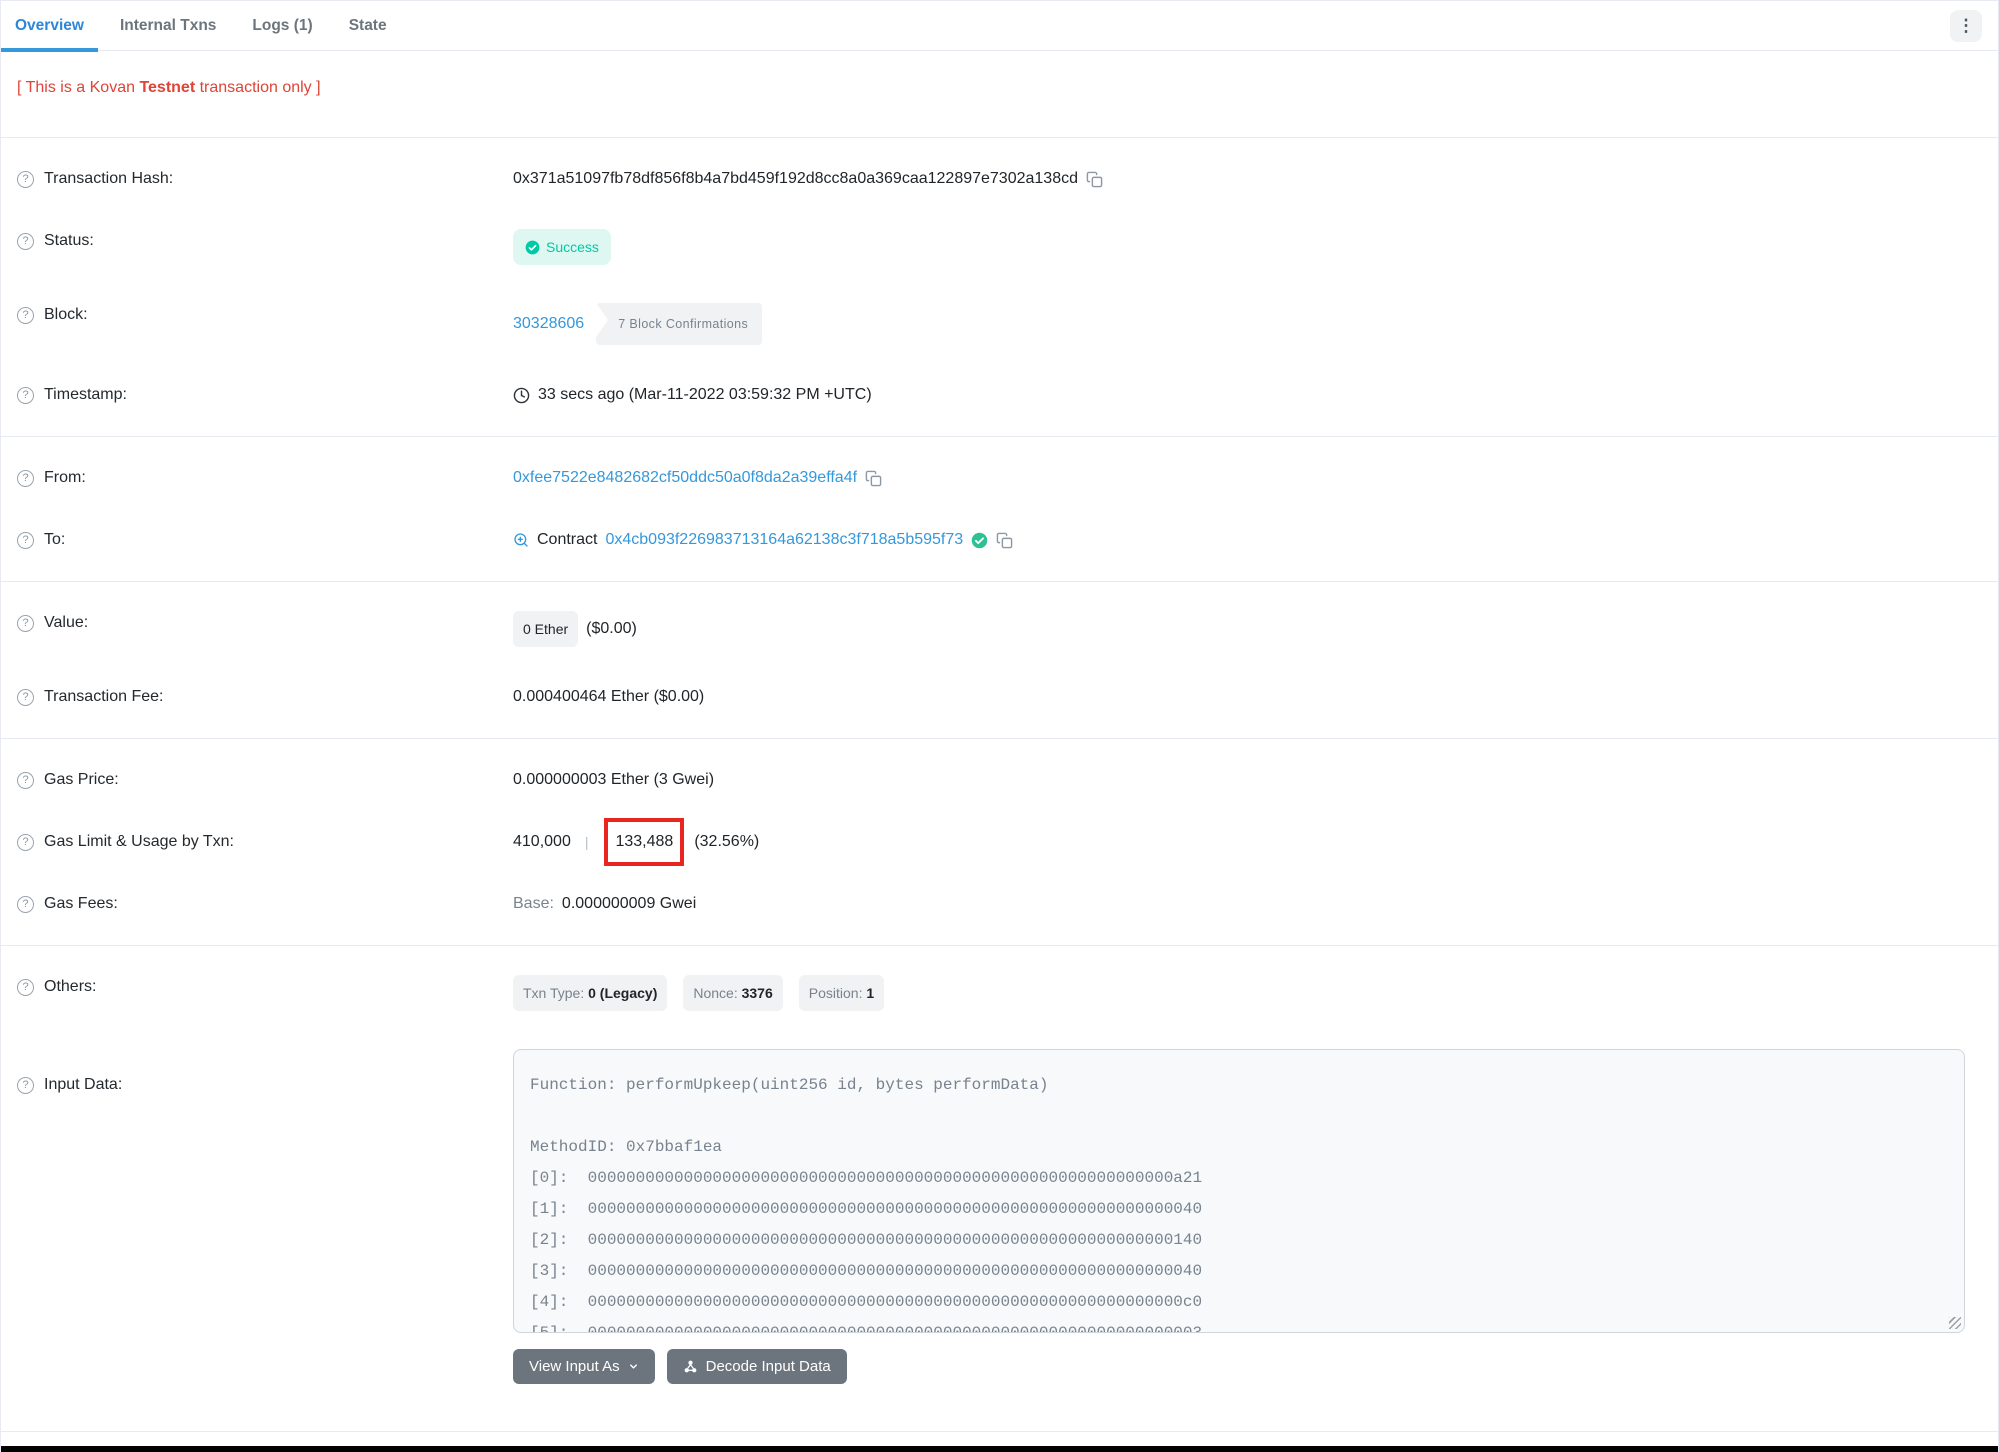 This screenshot has height=1452, width=1999. What do you see at coordinates (521, 540) in the screenshot?
I see `zoom-in-icon` at bounding box center [521, 540].